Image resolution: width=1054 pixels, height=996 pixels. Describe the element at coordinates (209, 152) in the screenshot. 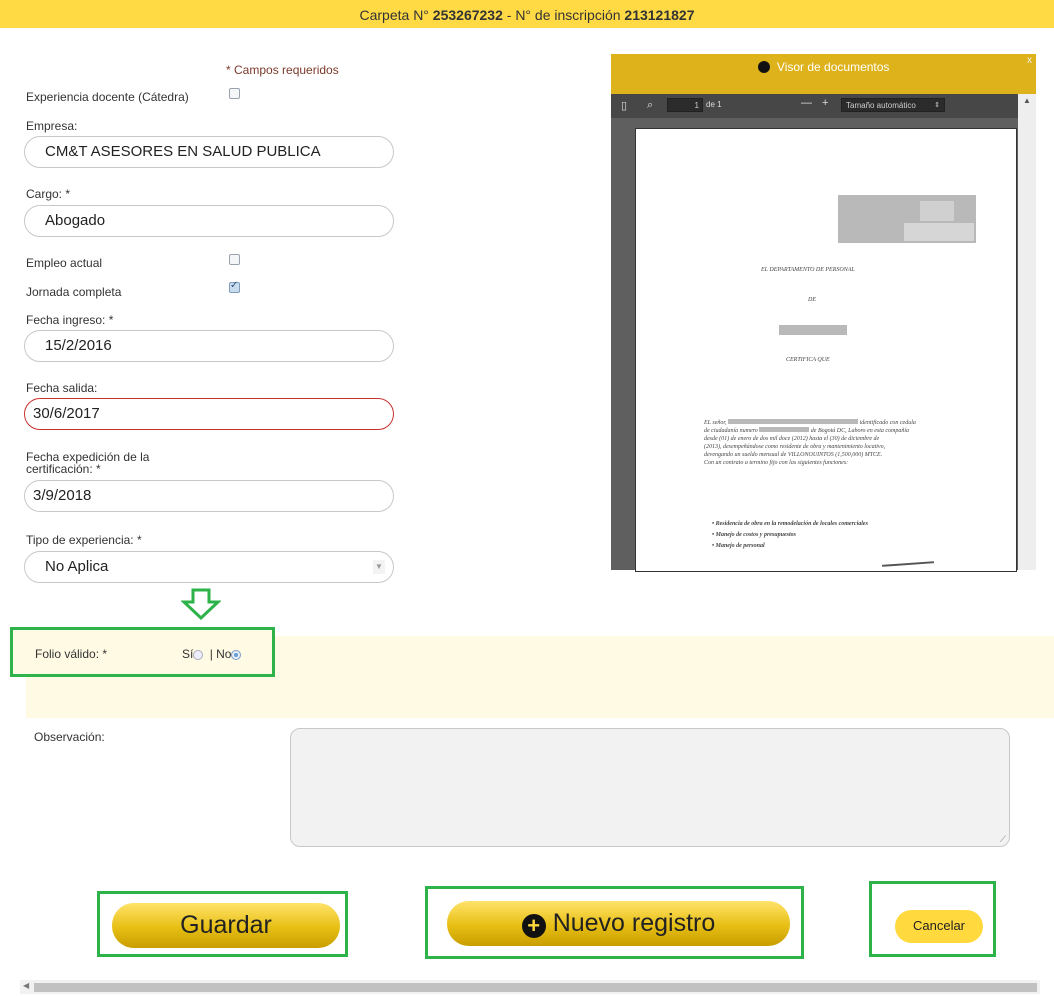

I see `empresa-input: CM&T ASESORES EN SALUD PUBLICA` at that location.